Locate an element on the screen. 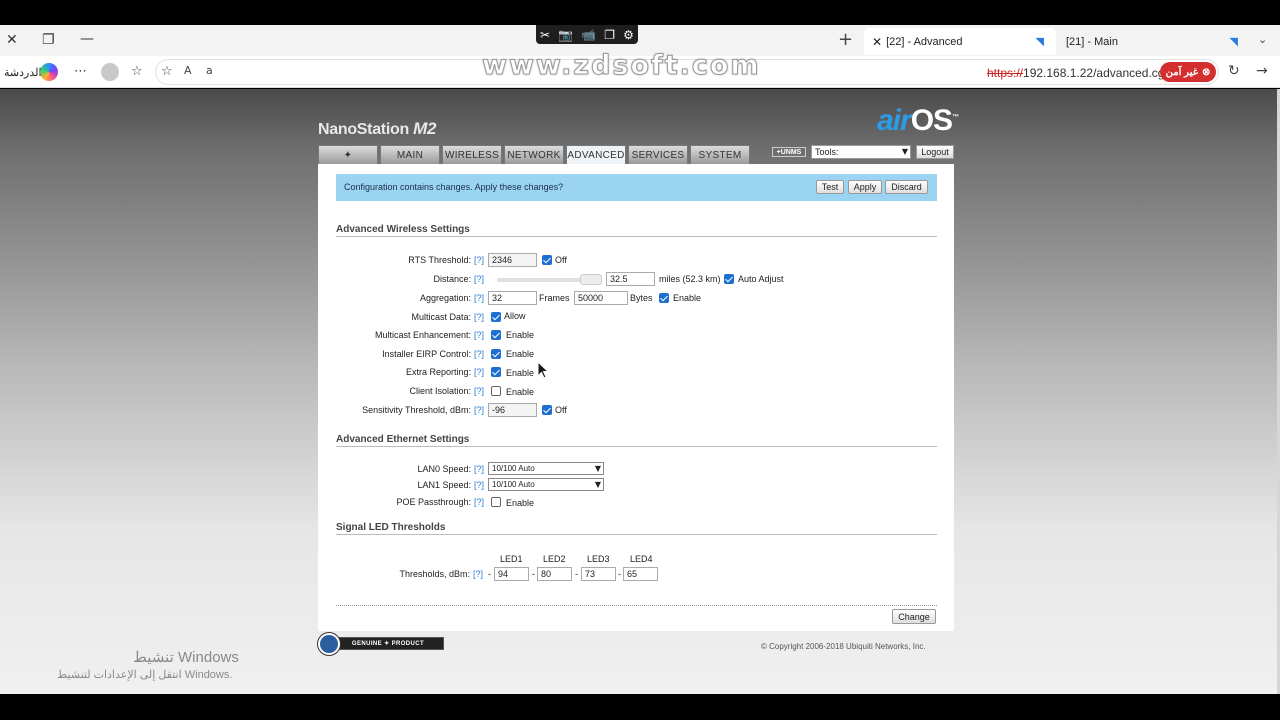 This screenshot has height=720, width=1280. video-icon: 📹 is located at coordinates (588, 35).